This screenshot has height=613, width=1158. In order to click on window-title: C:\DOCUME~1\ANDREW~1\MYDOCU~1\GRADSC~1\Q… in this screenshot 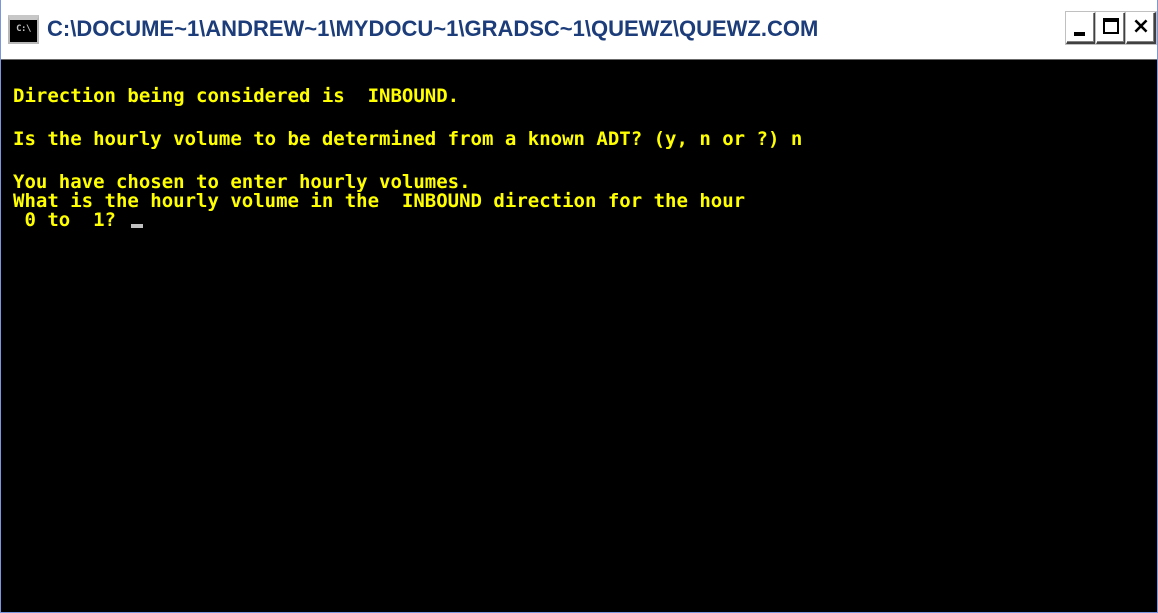, I will do `click(433, 28)`.